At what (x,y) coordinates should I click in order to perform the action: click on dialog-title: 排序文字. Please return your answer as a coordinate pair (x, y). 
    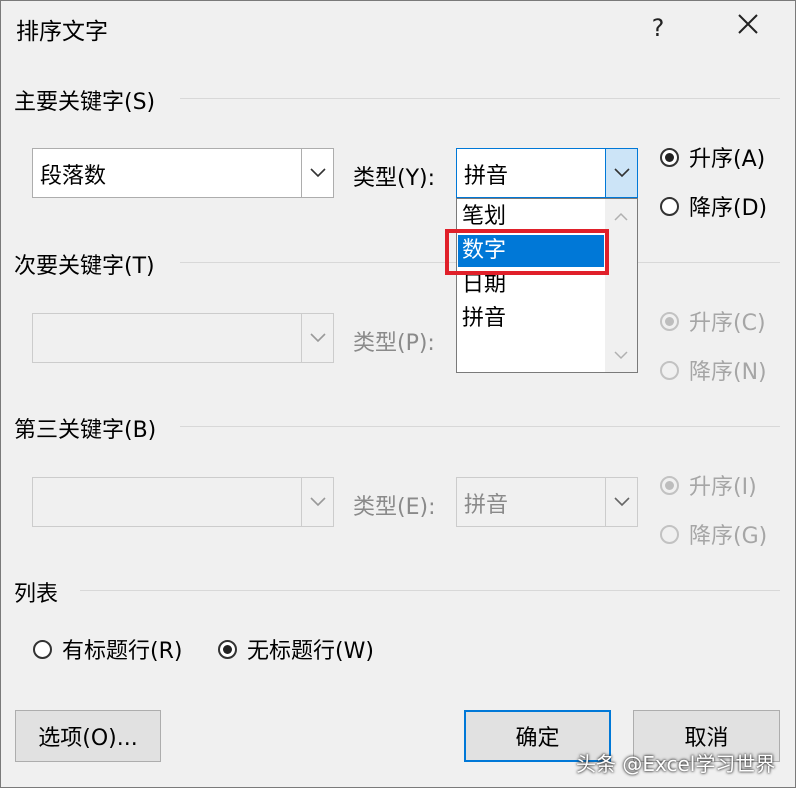
    Looking at the image, I should click on (62, 32).